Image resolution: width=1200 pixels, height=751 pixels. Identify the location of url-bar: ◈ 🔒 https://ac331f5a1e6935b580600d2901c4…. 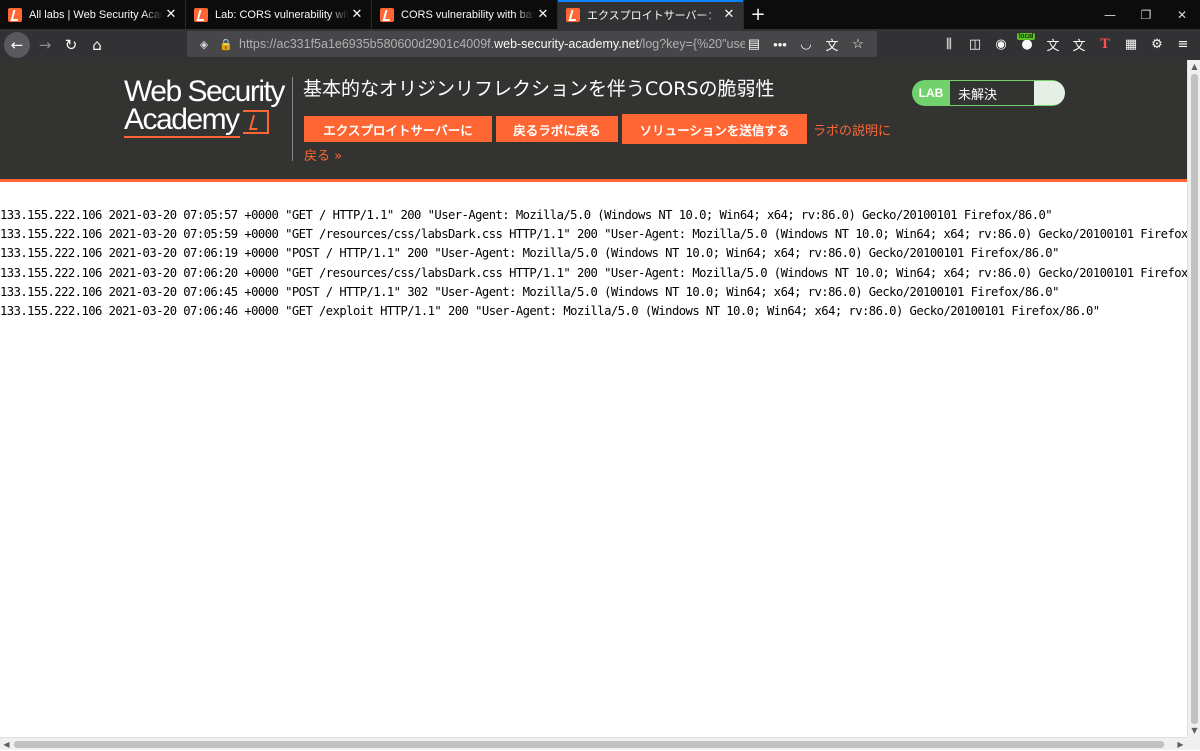
(532, 44).